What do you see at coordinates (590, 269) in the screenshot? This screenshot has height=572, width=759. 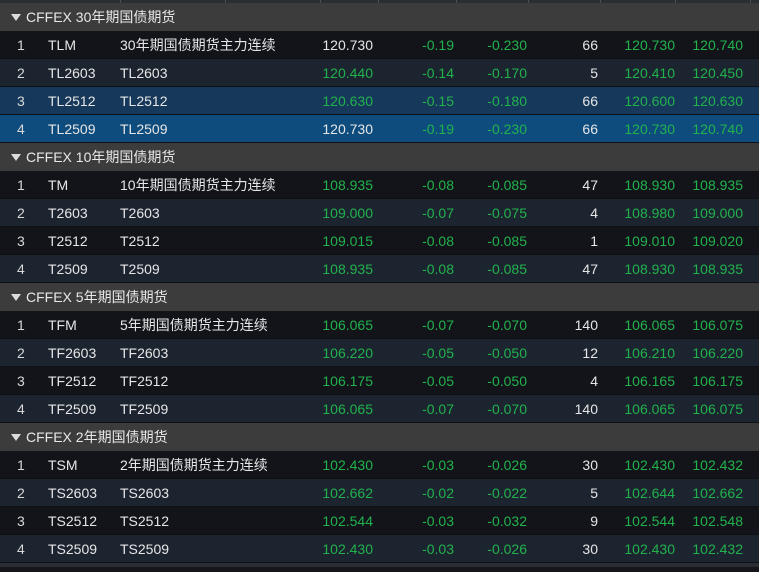 I see `volume: 47` at bounding box center [590, 269].